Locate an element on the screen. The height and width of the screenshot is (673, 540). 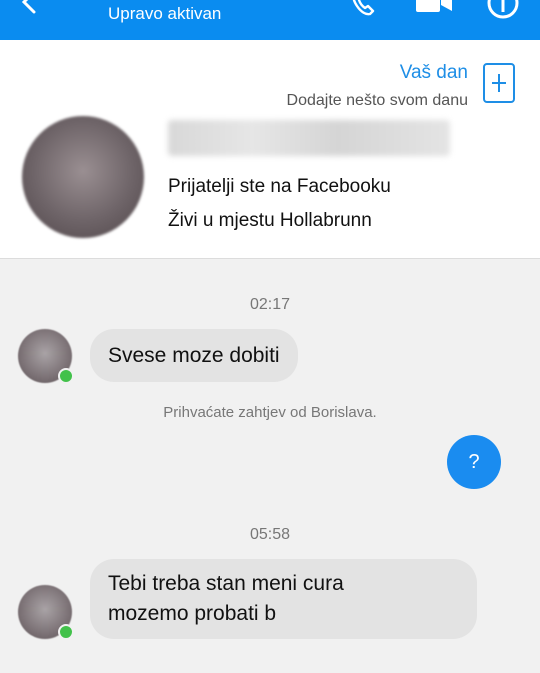
message-line: mozemo probati b is located at coordinates (192, 613).